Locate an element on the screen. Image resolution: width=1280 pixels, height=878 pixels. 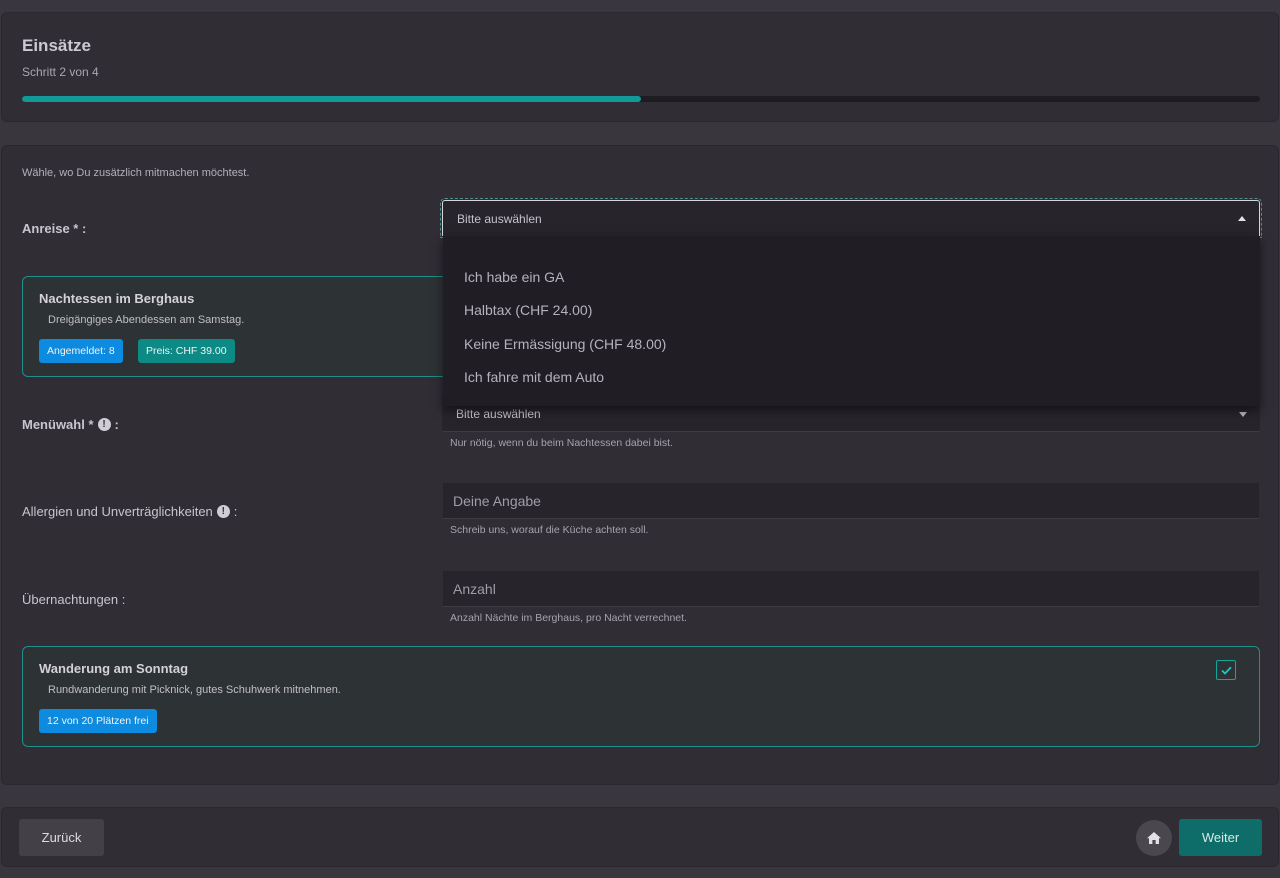
page-title: Einsätze is located at coordinates (56, 45).